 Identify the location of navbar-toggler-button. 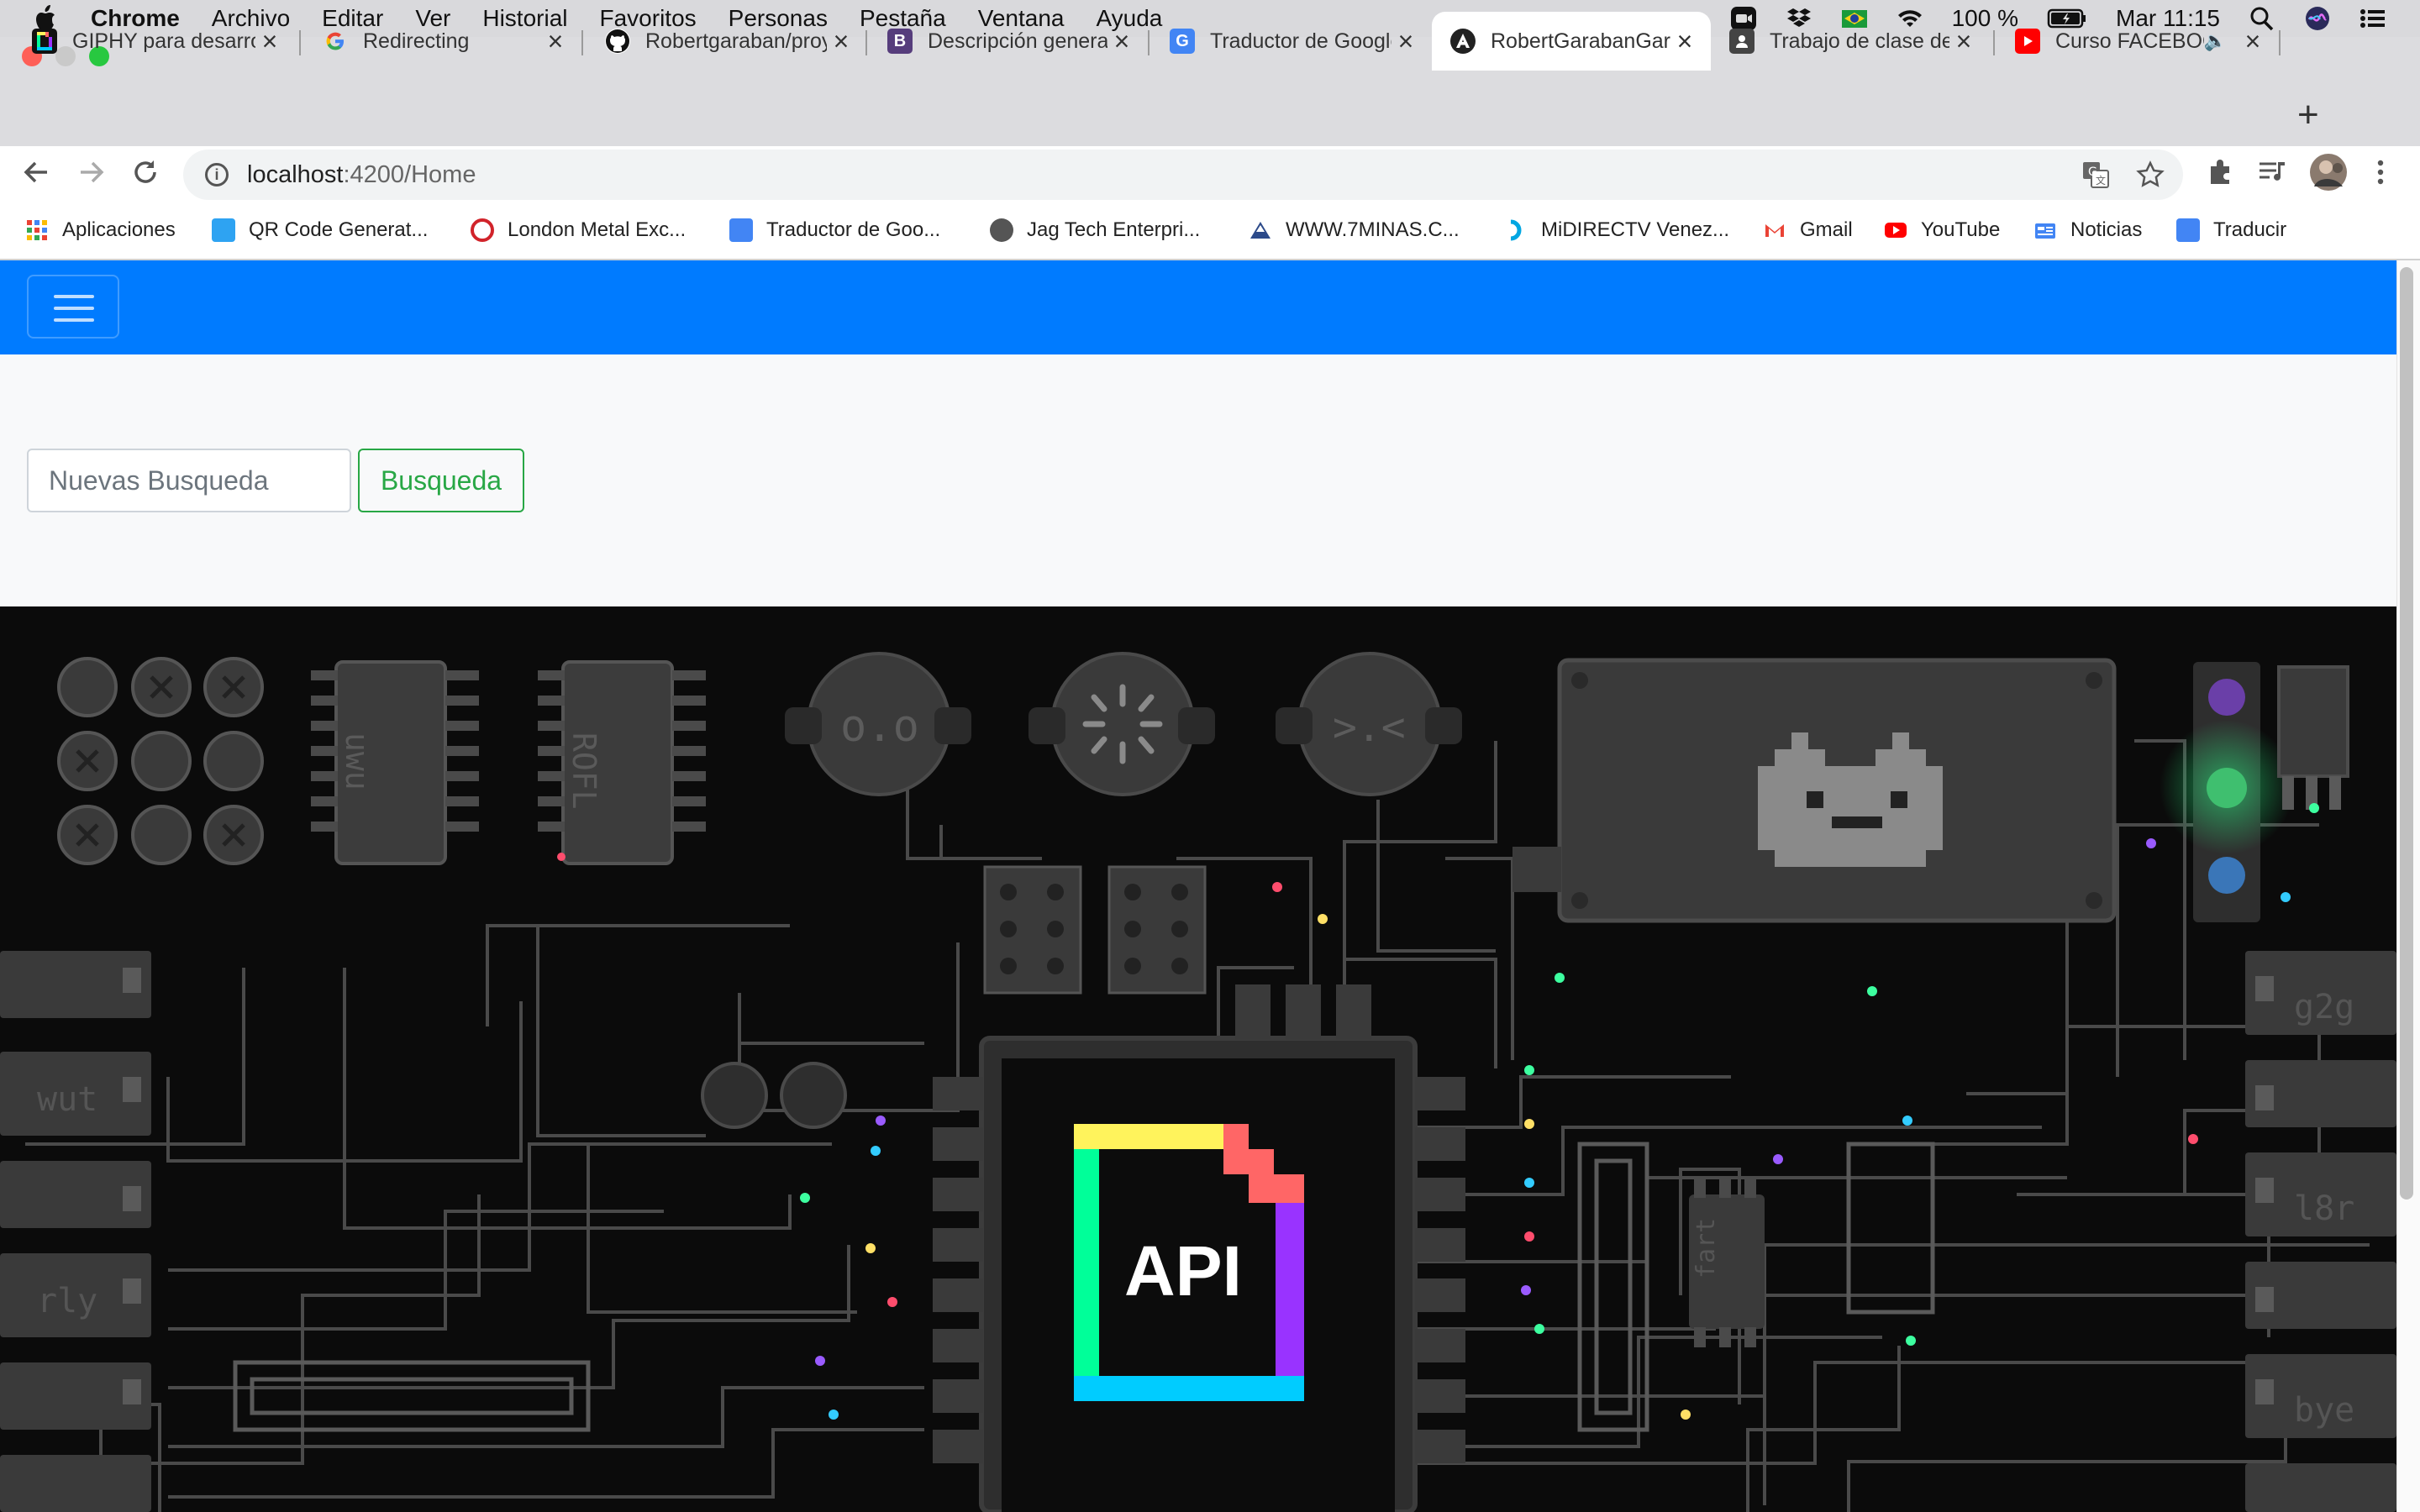
(73, 307).